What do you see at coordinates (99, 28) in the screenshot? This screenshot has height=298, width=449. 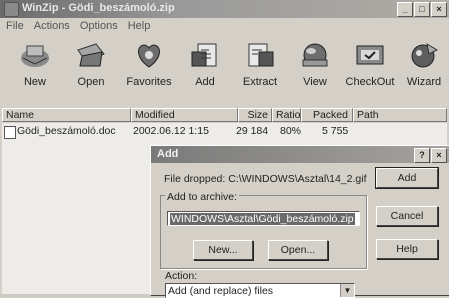 I see `menu-options: Options` at bounding box center [99, 28].